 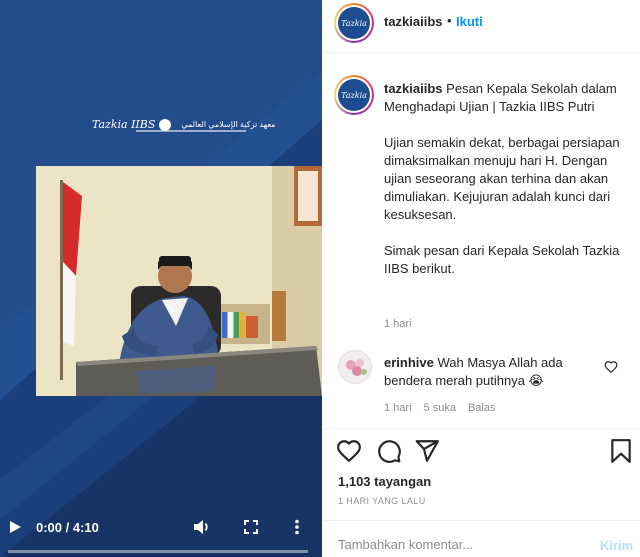 I want to click on like-button, so click(x=349, y=451).